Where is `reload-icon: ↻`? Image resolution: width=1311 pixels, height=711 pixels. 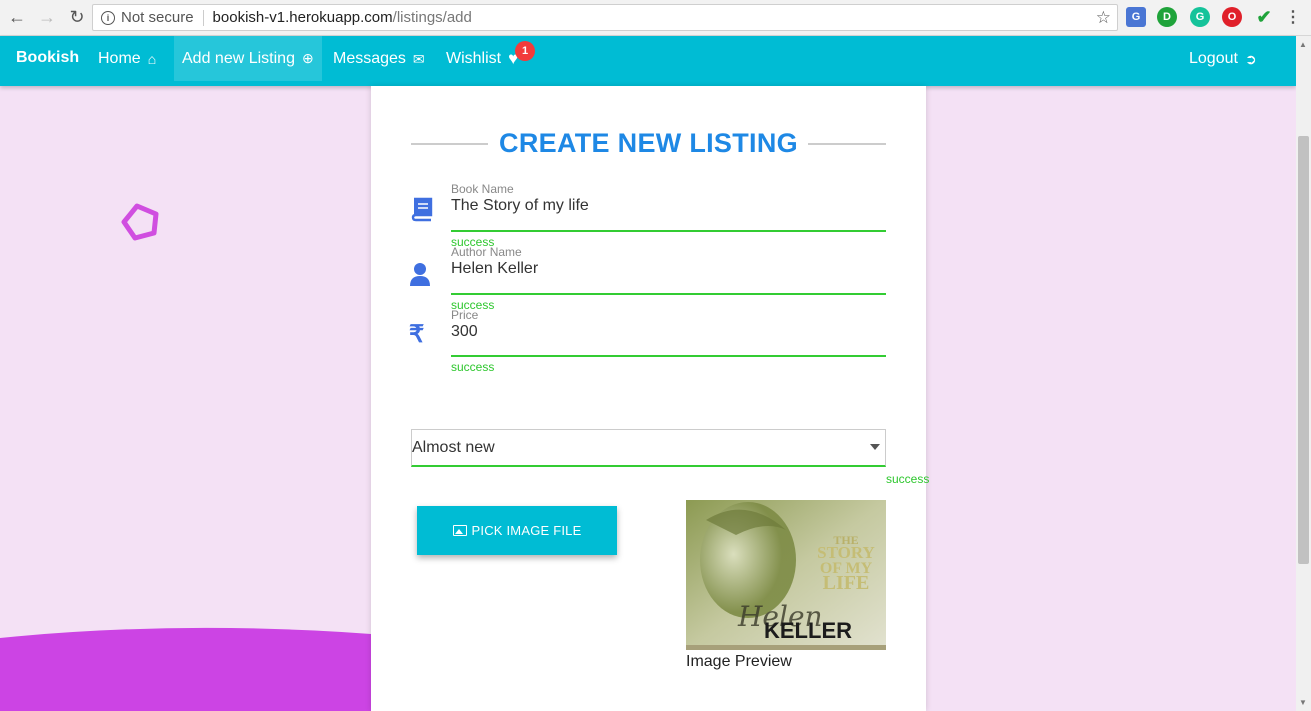 reload-icon: ↻ is located at coordinates (77, 18).